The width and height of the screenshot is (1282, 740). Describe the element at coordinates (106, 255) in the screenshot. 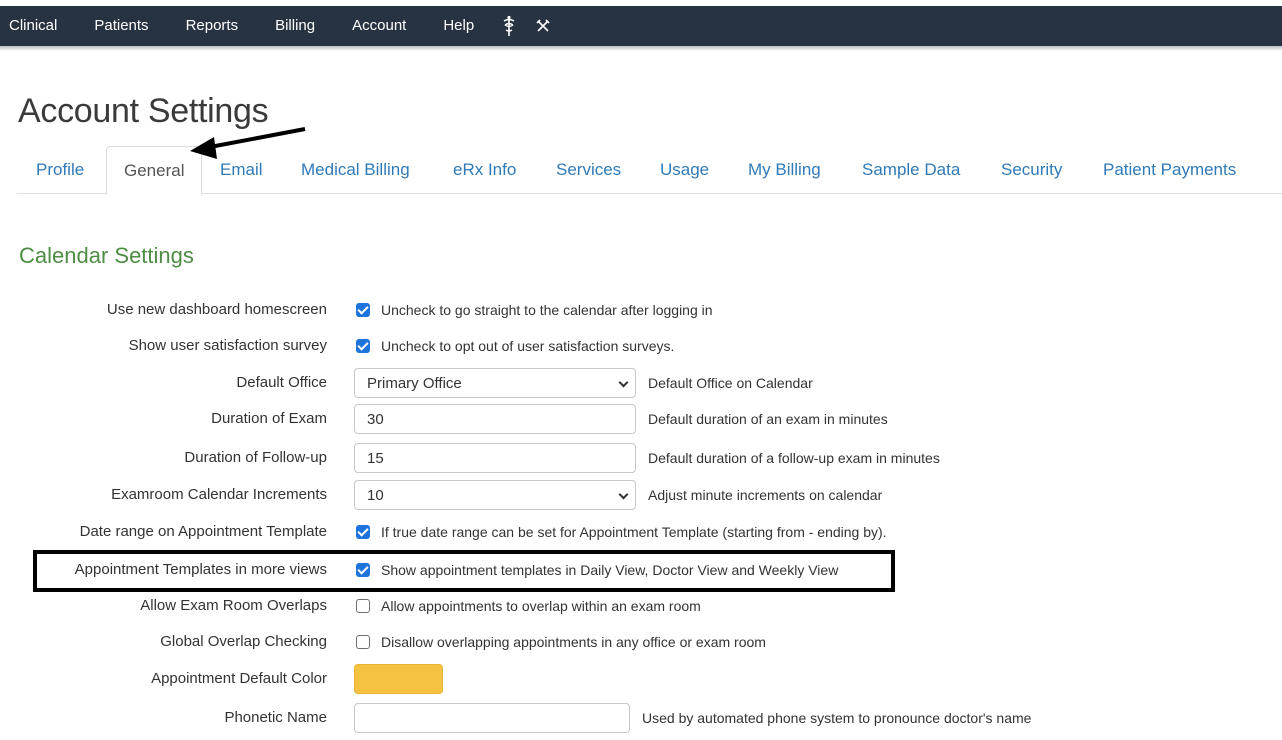

I see `calendar-settings-heading: Calendar Settings` at that location.